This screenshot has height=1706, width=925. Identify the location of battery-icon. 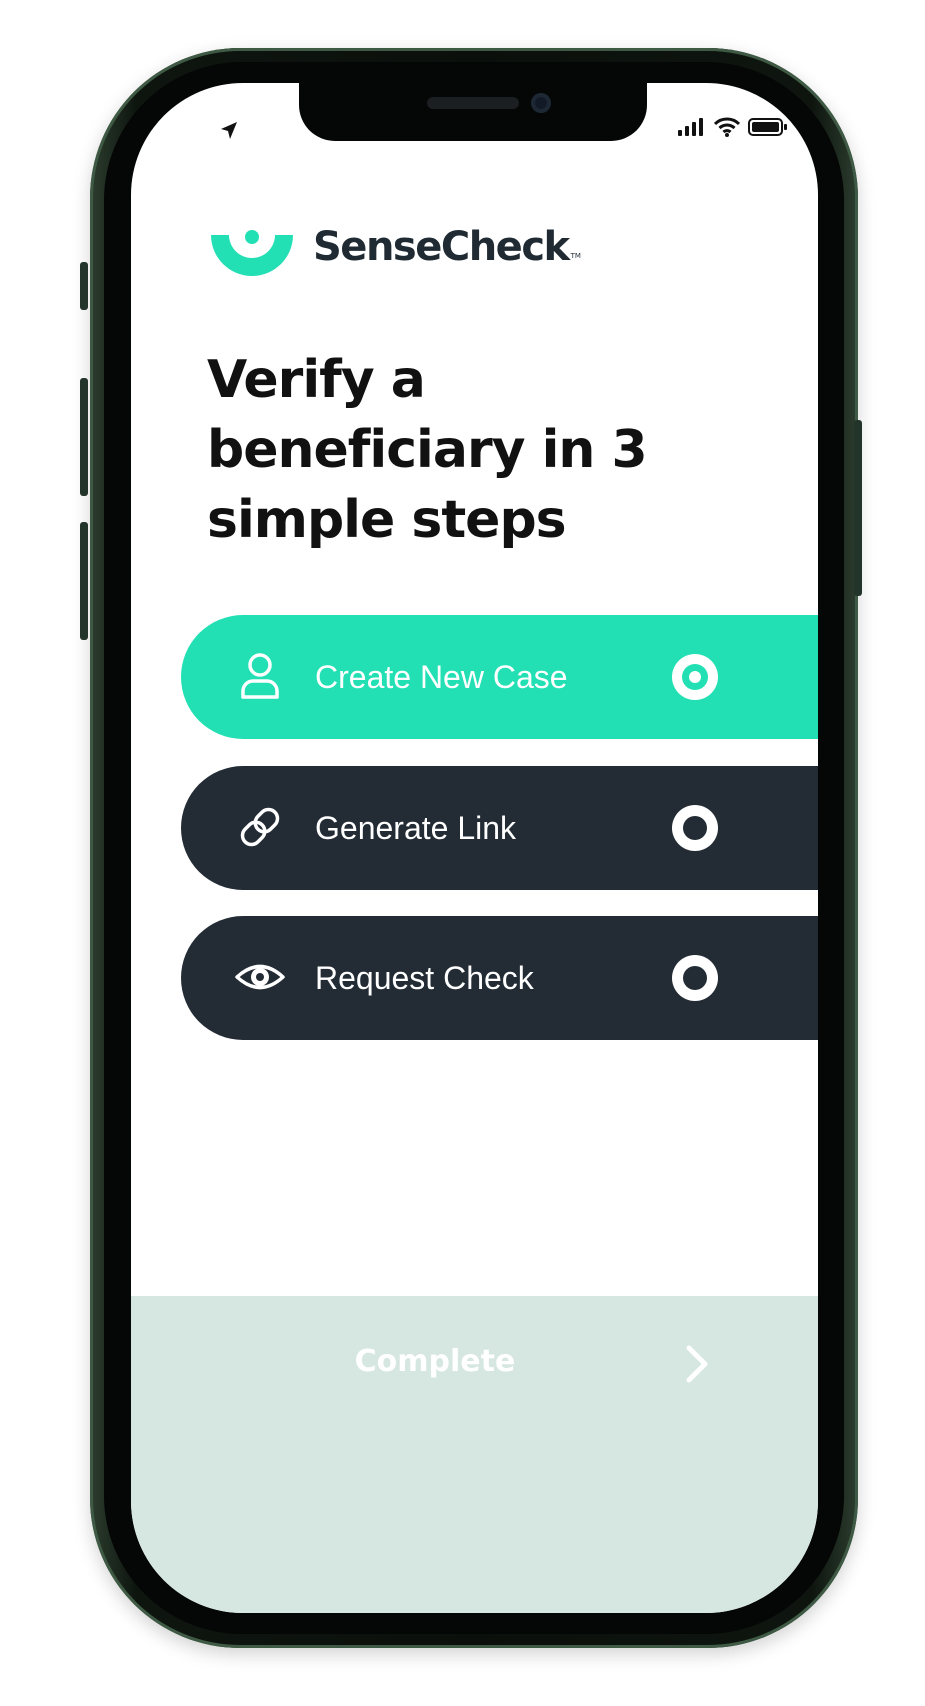
(767, 127).